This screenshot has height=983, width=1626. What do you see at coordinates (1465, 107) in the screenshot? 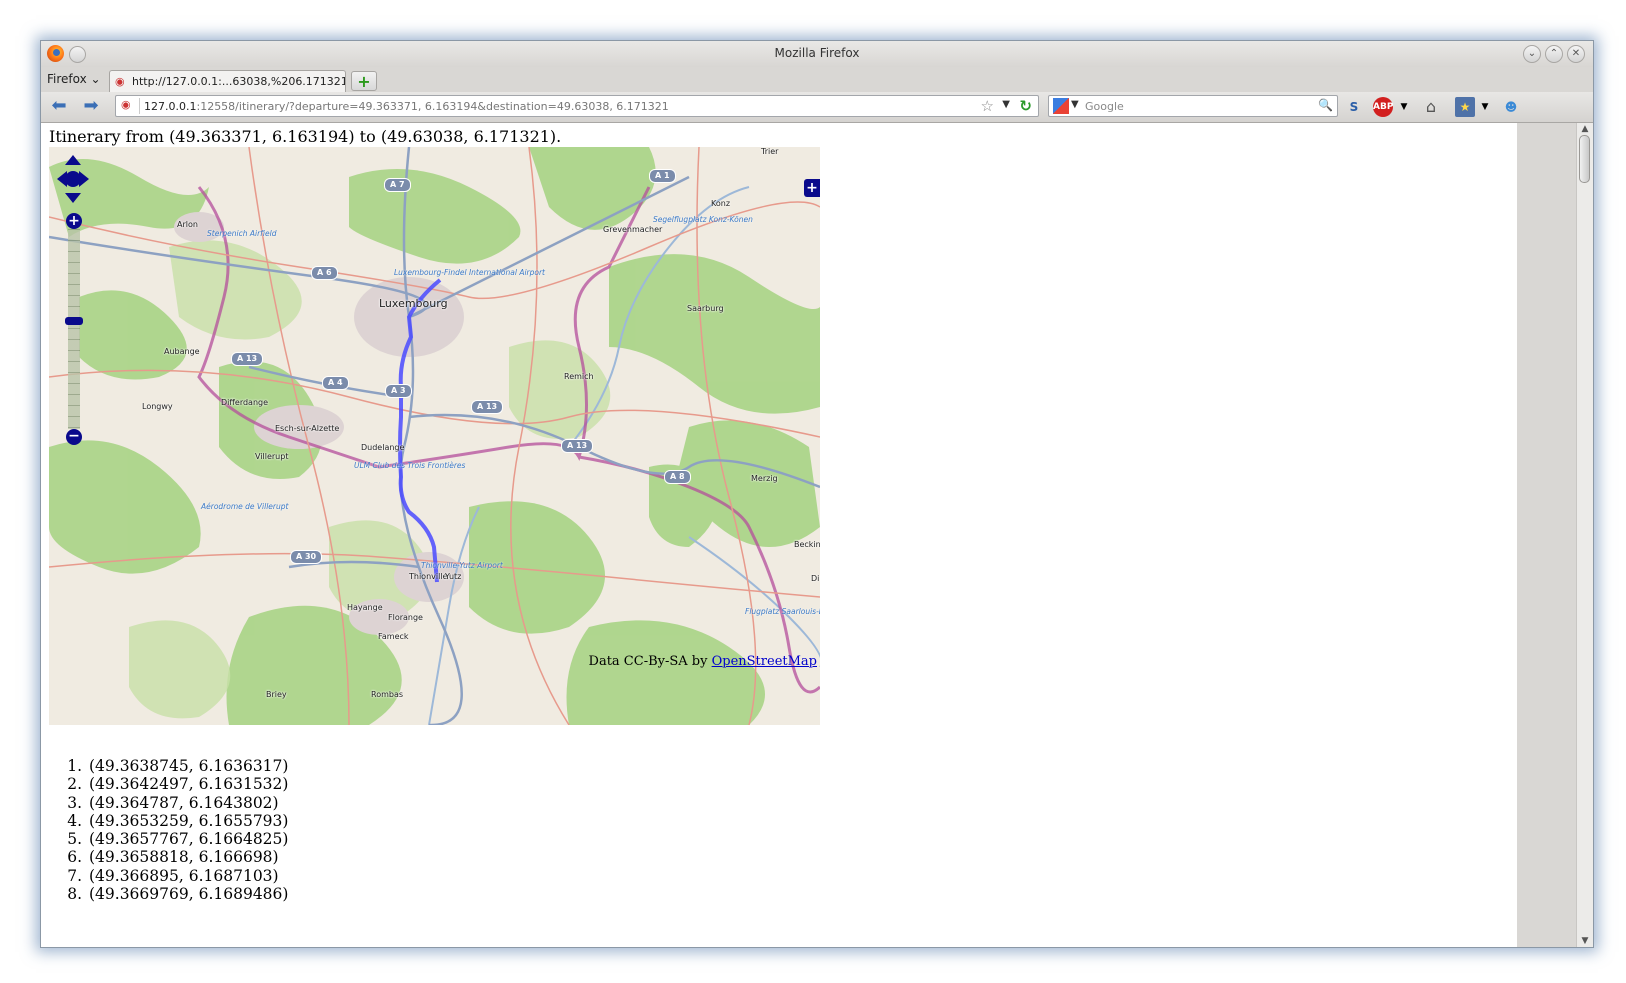
I see `bookmarks-star-icon: ★` at bounding box center [1465, 107].